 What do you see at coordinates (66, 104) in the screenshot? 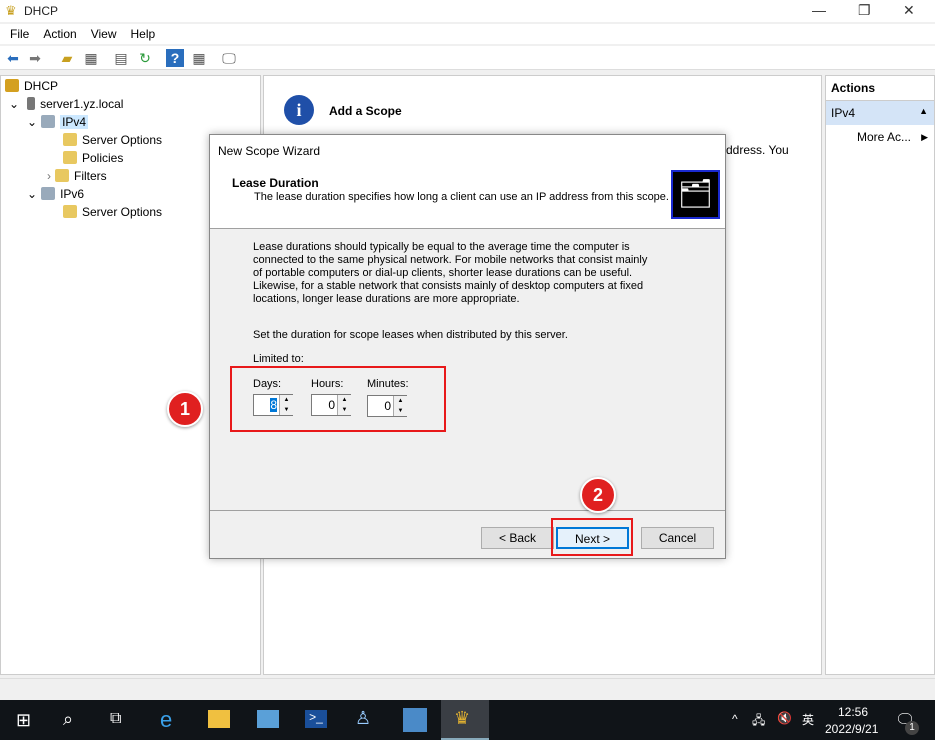
I see `tree-item-server: ⌄ server1.yz.local` at bounding box center [66, 104].